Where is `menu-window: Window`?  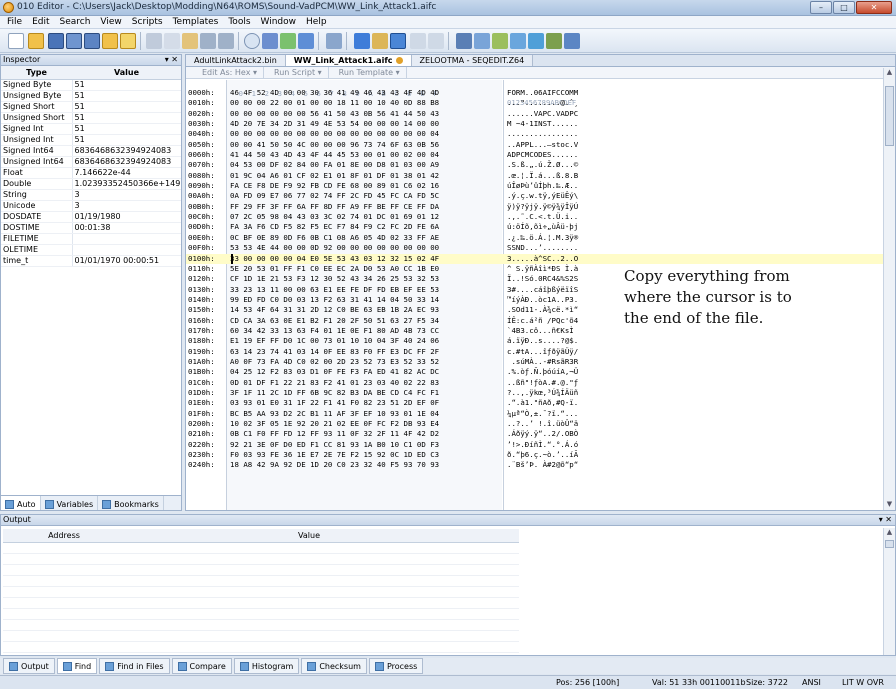
menu-window: Window is located at coordinates (279, 22).